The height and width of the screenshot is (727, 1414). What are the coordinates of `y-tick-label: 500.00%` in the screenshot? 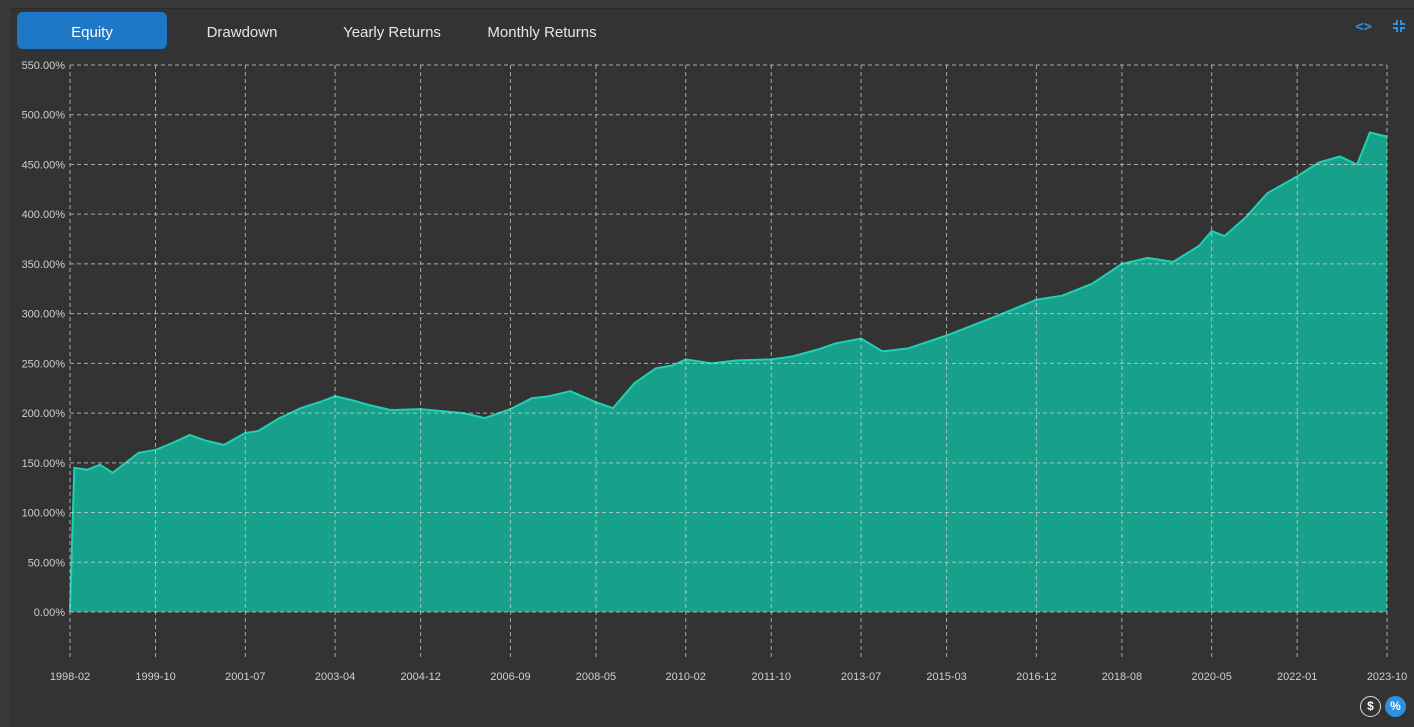 It's located at (44, 116).